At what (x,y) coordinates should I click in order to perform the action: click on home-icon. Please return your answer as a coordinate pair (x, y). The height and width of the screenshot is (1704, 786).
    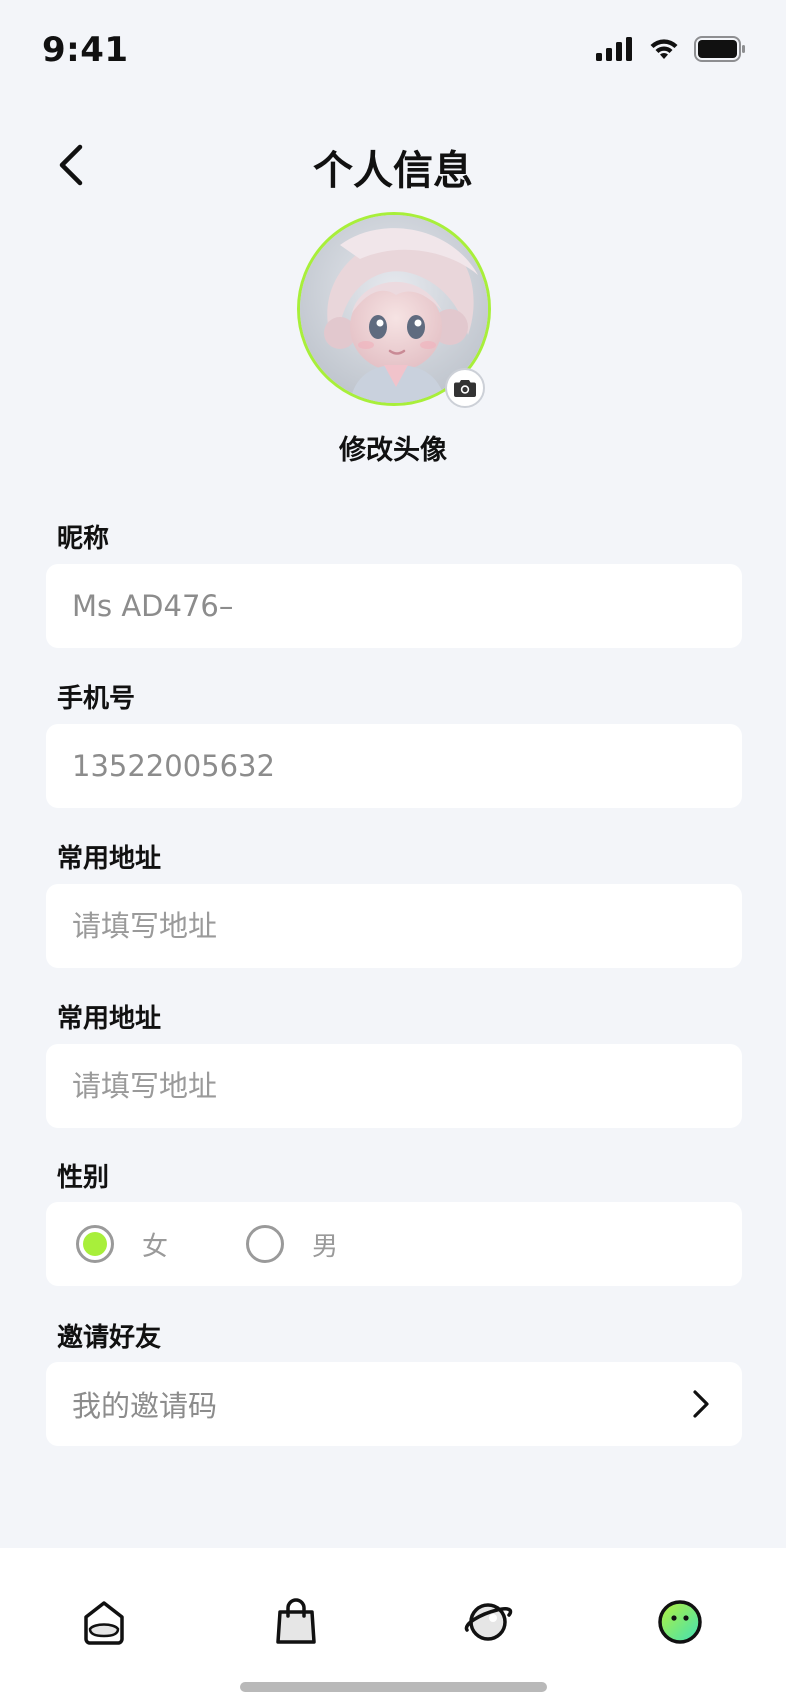
    Looking at the image, I should click on (104, 1623).